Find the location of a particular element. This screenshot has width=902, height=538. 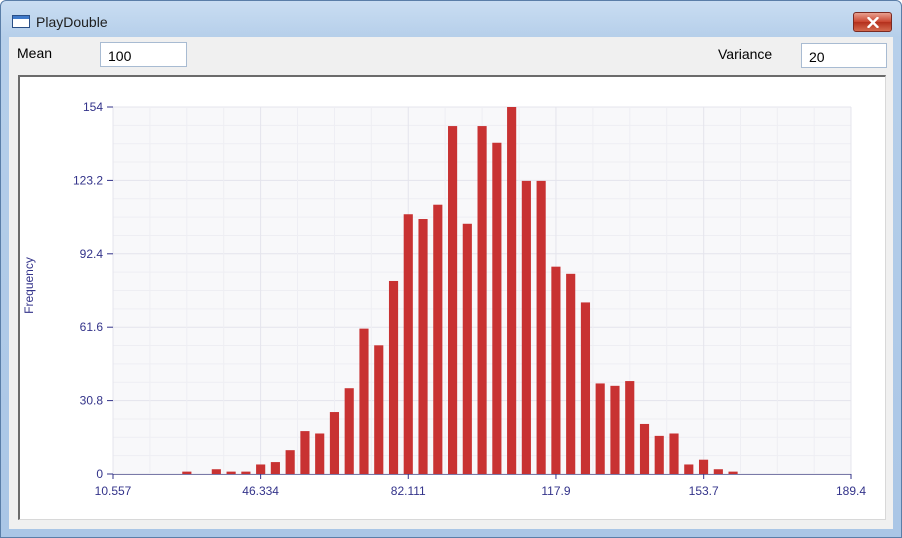

close-icon is located at coordinates (873, 22).